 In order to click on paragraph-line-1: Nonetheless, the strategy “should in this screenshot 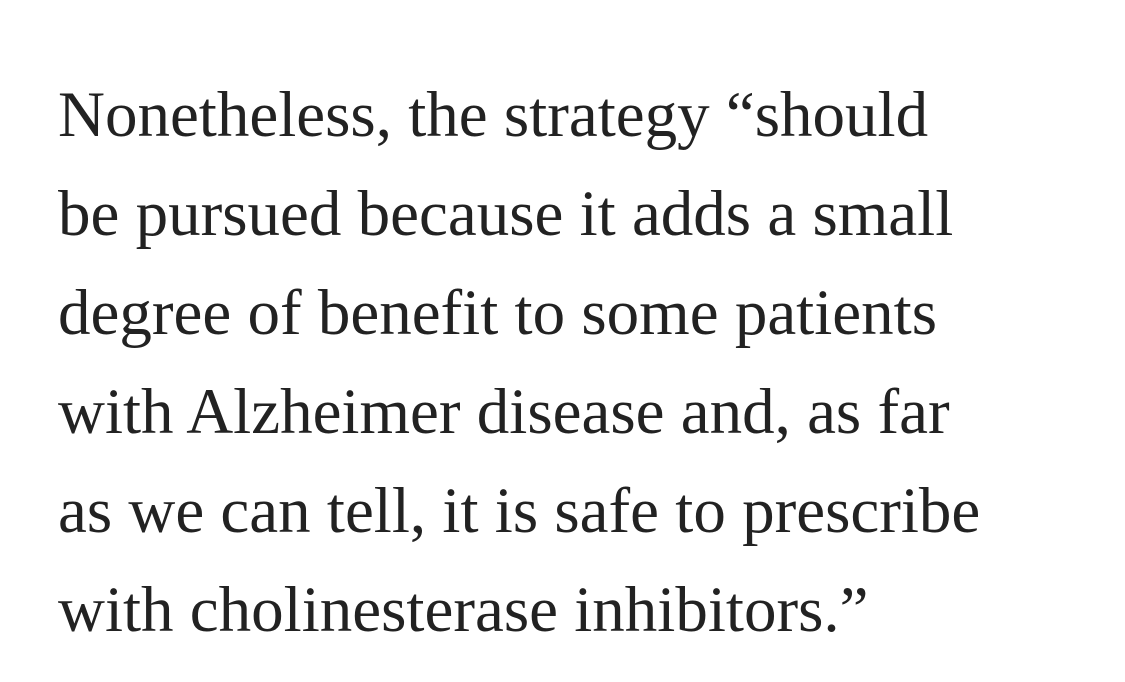, I will do `click(493, 115)`.